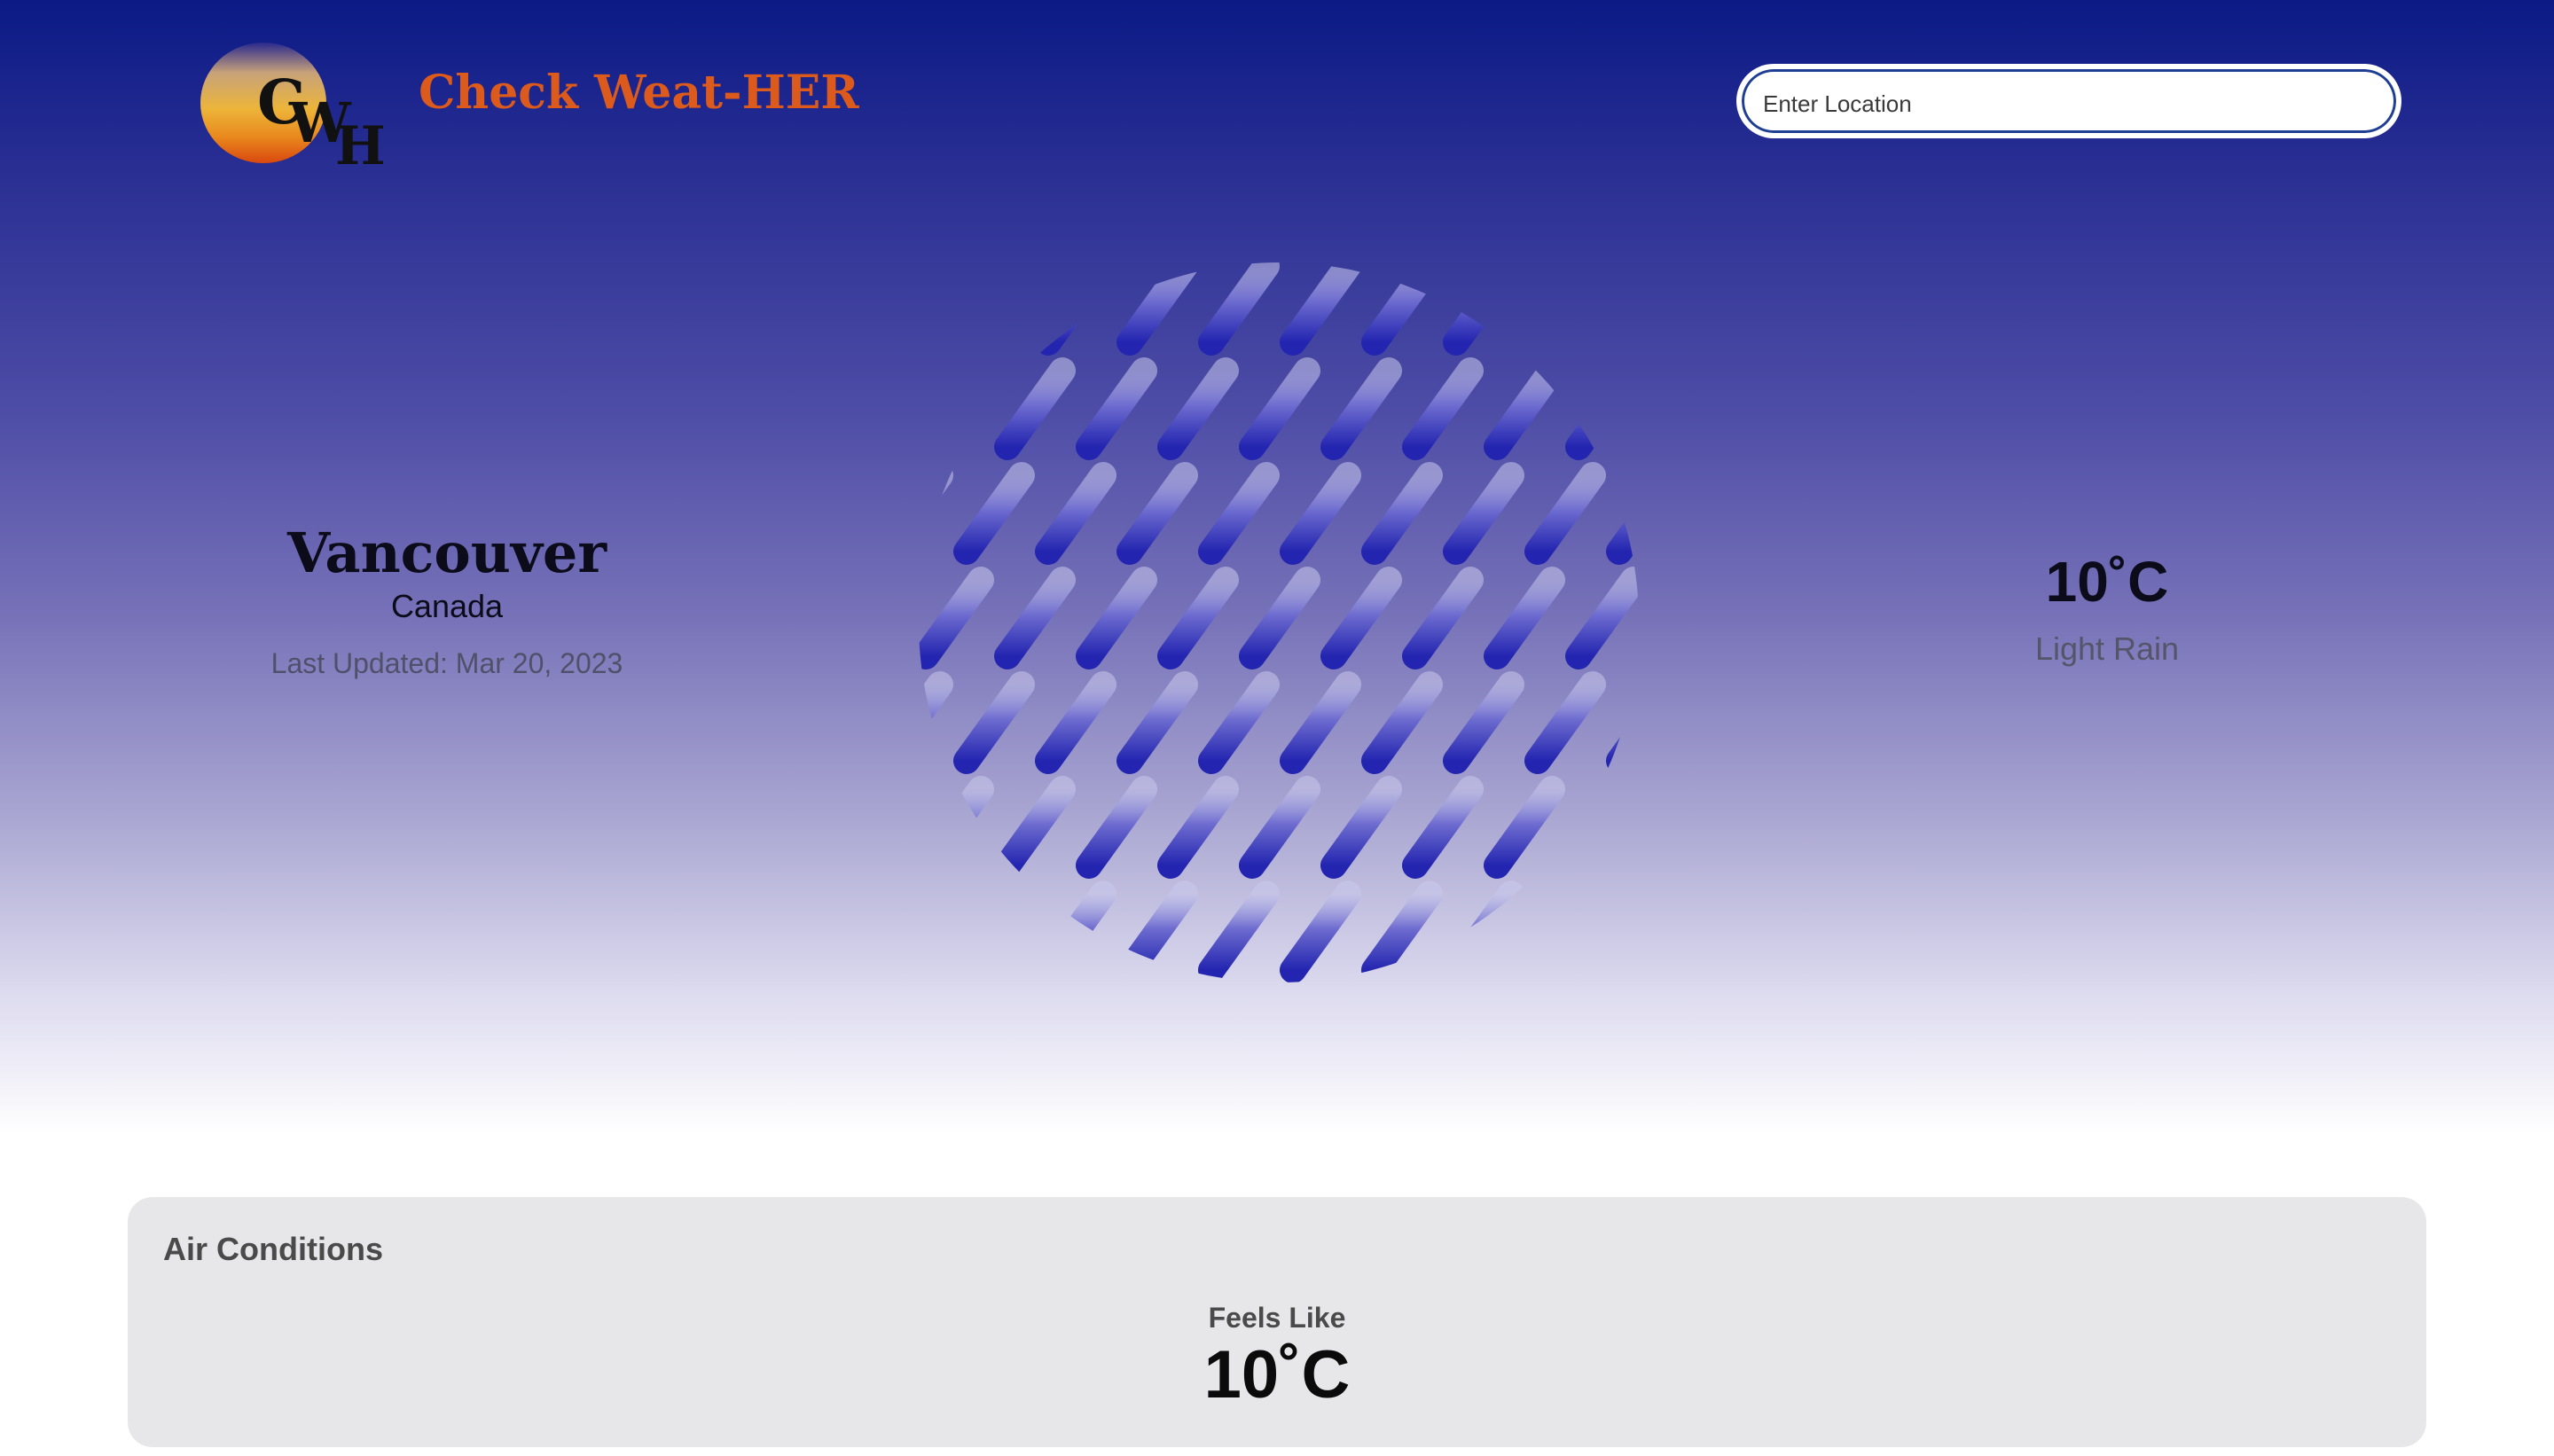 This screenshot has width=2554, height=1456. I want to click on feels-like: Feels Like 10˚C, so click(1277, 1357).